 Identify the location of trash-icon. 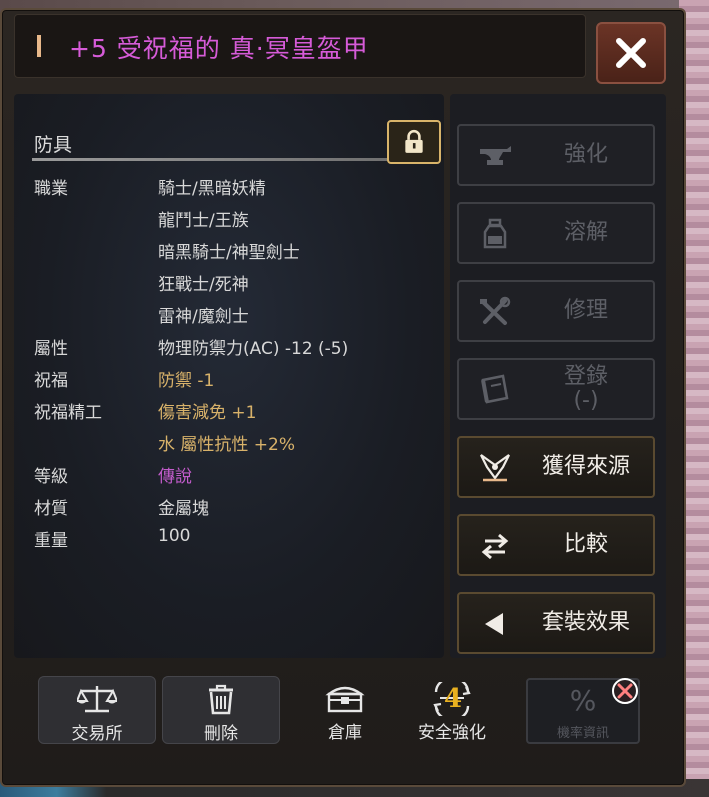
(221, 699).